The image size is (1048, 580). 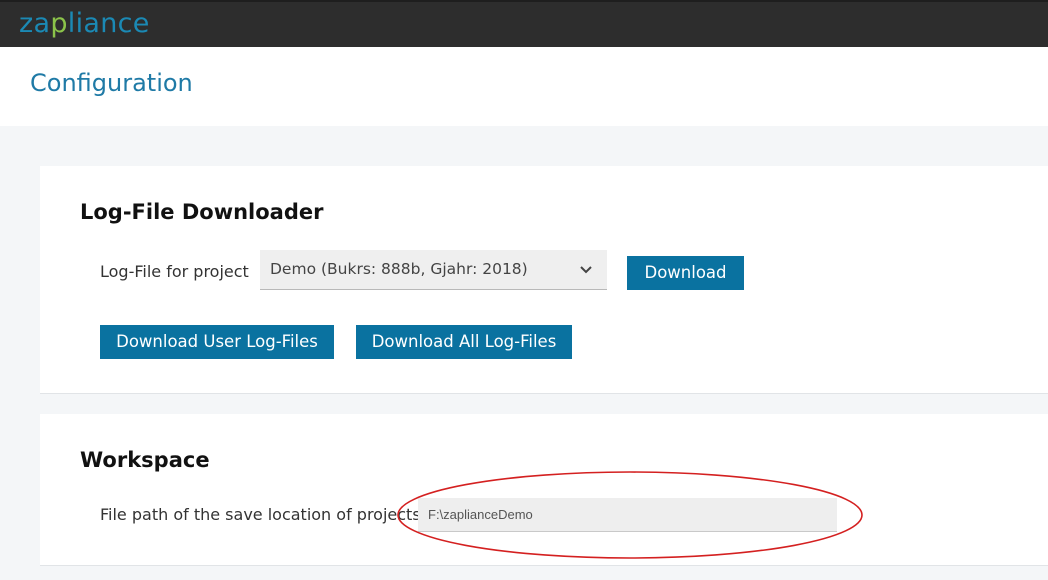 What do you see at coordinates (35, 23) in the screenshot?
I see `logo-text-prefix: za` at bounding box center [35, 23].